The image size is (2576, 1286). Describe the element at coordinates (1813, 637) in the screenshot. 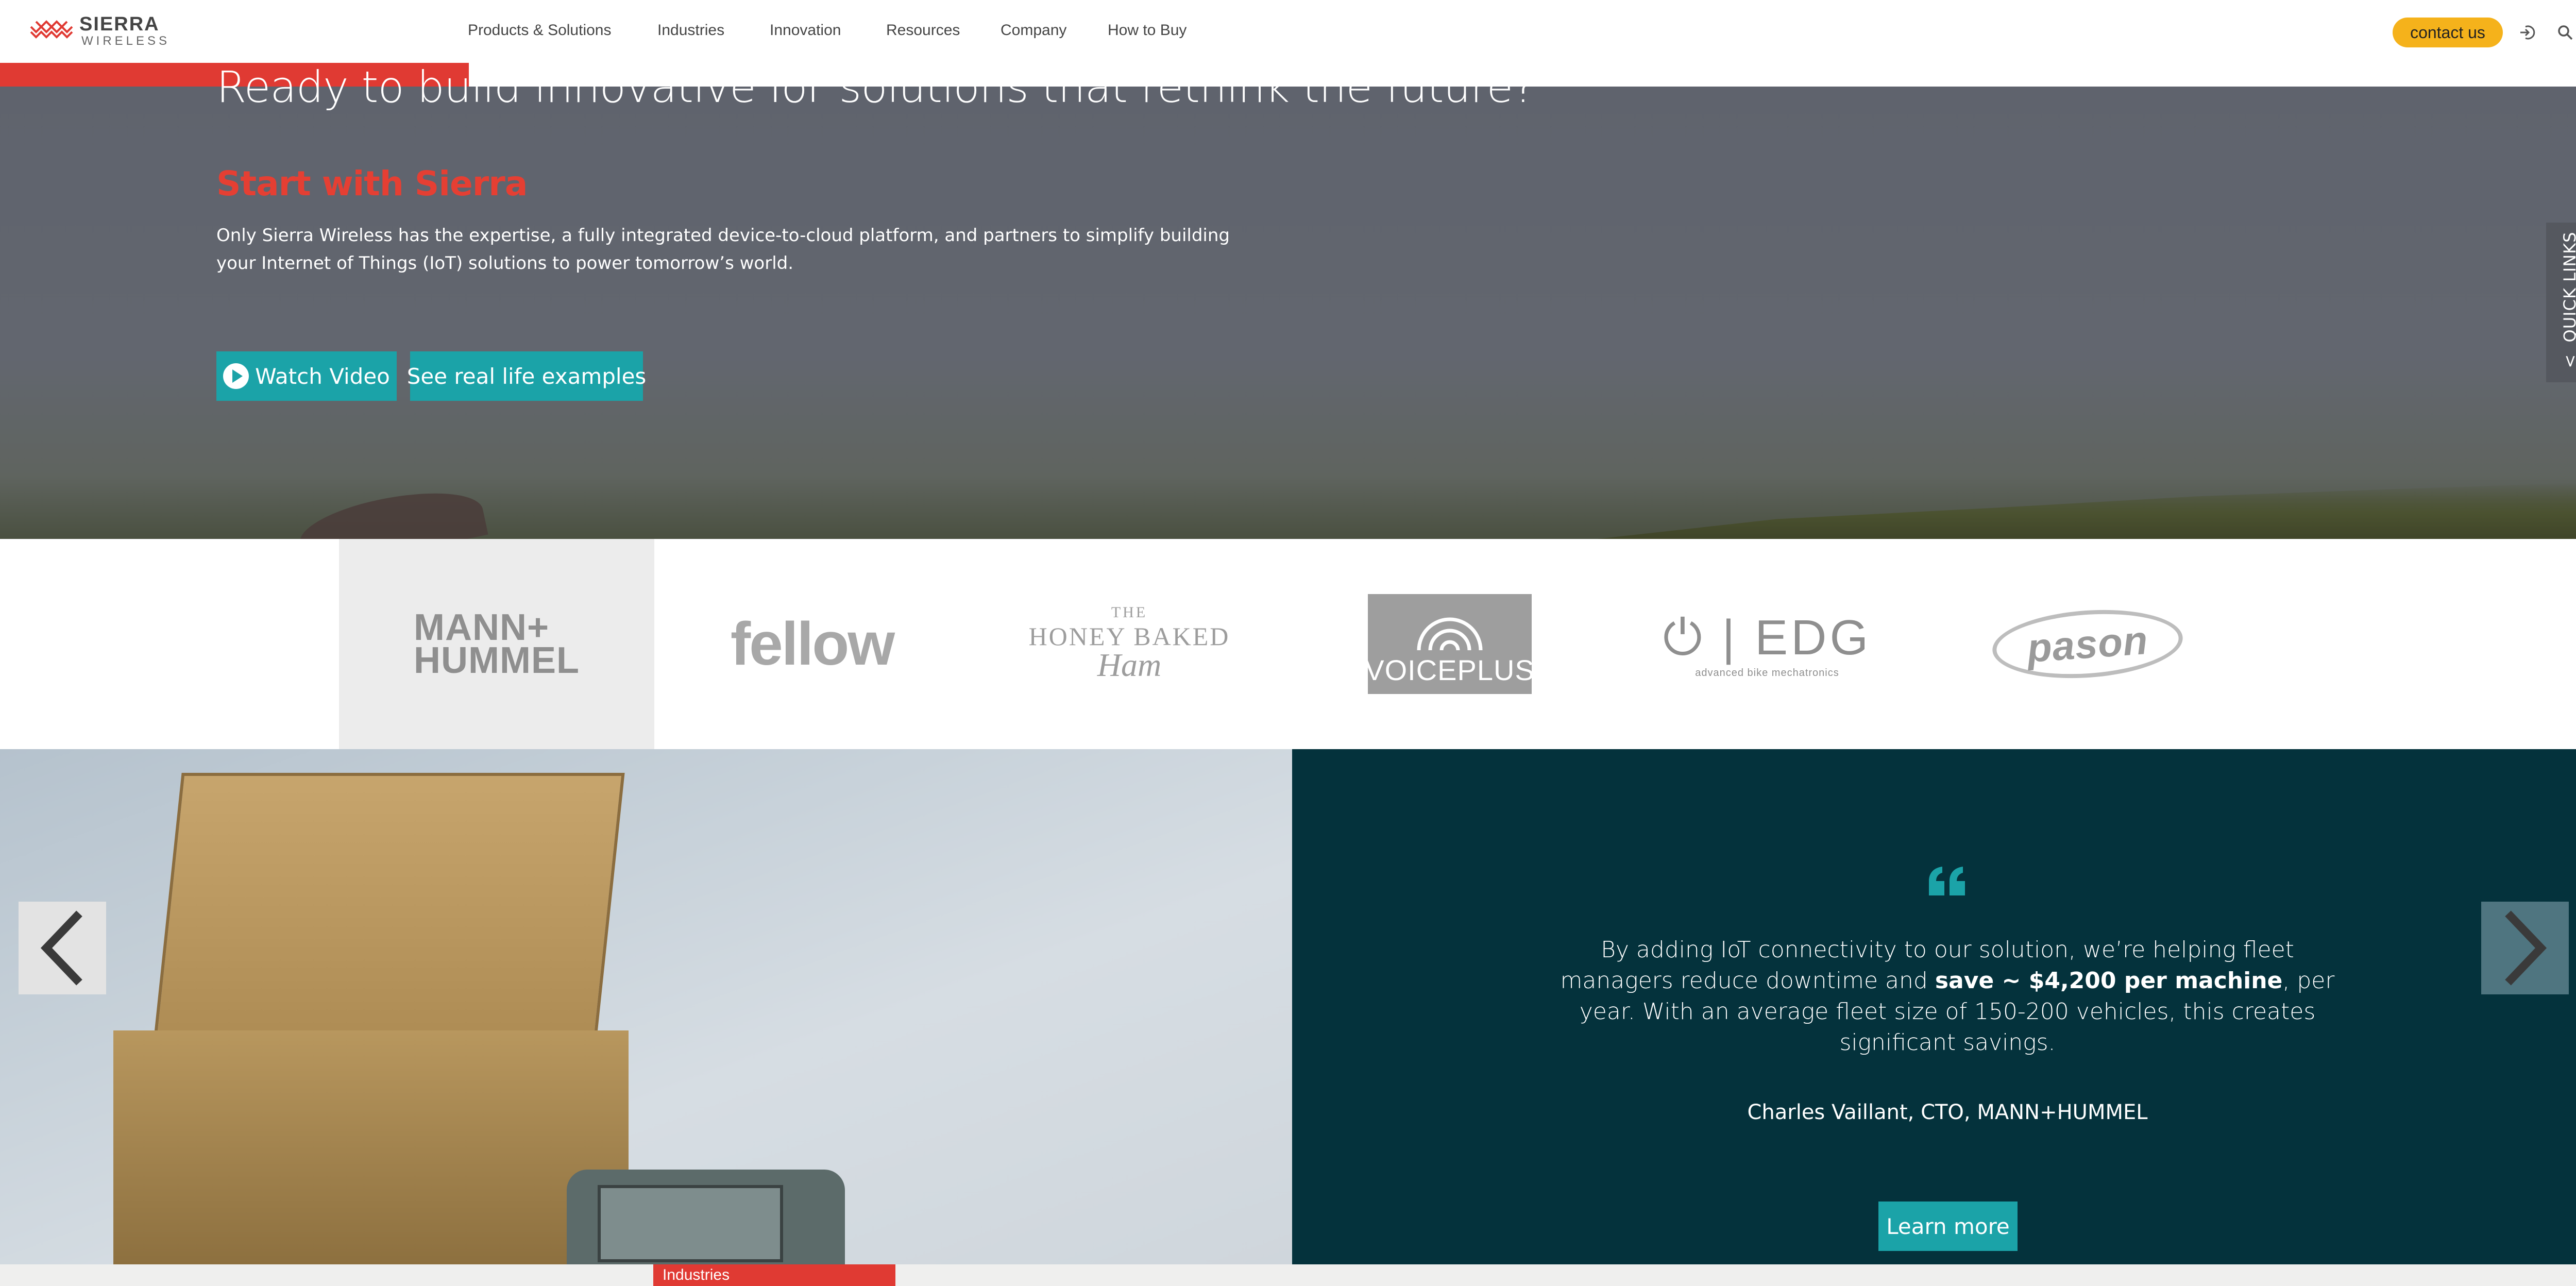

I see `edg-text: EDG` at that location.